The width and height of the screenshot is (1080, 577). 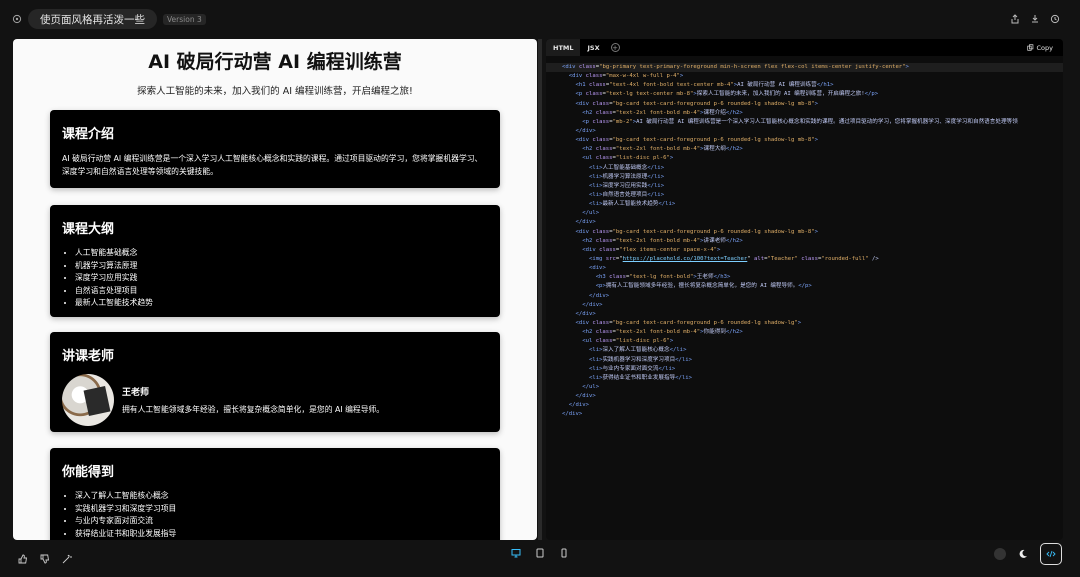 I want to click on code-line: <li>自然语言处理项目</li>, so click(x=626, y=194).